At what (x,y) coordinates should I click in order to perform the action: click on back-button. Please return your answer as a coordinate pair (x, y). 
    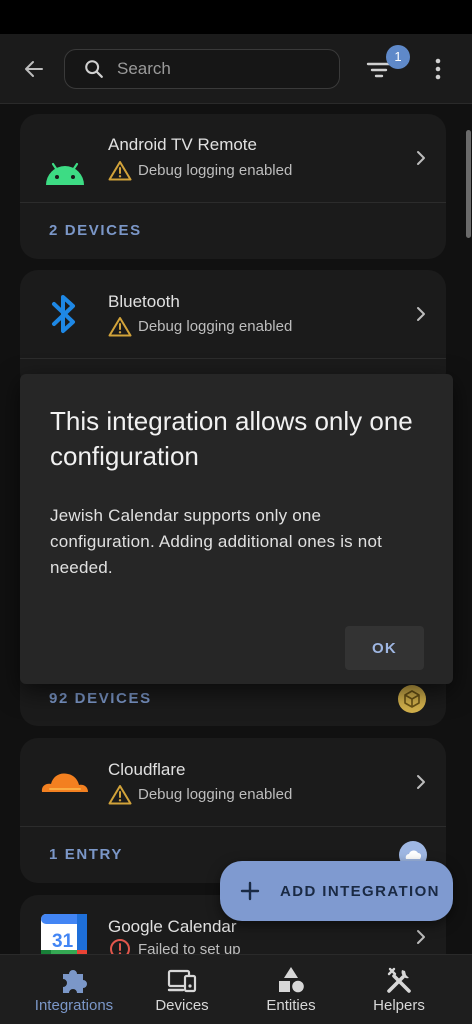
    Looking at the image, I should click on (34, 69).